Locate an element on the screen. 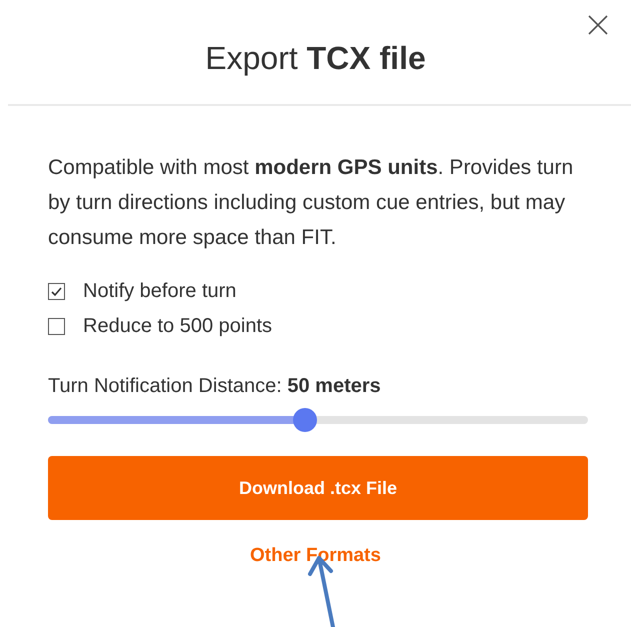  checkmark-icon is located at coordinates (56, 291).